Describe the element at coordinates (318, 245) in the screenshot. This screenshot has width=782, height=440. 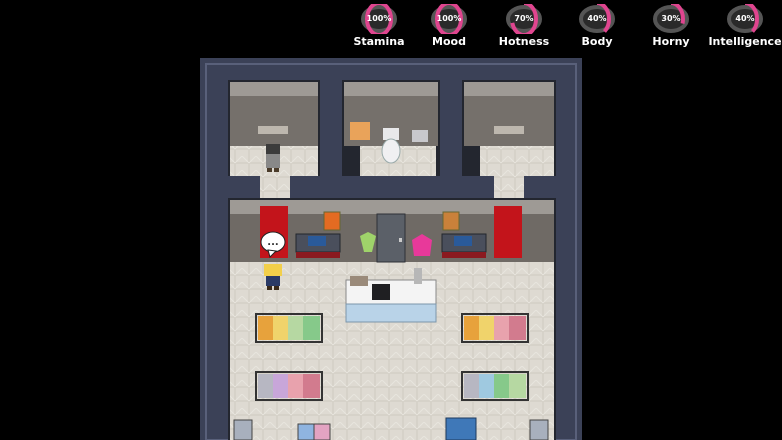
I see `display-shelf-left` at that location.